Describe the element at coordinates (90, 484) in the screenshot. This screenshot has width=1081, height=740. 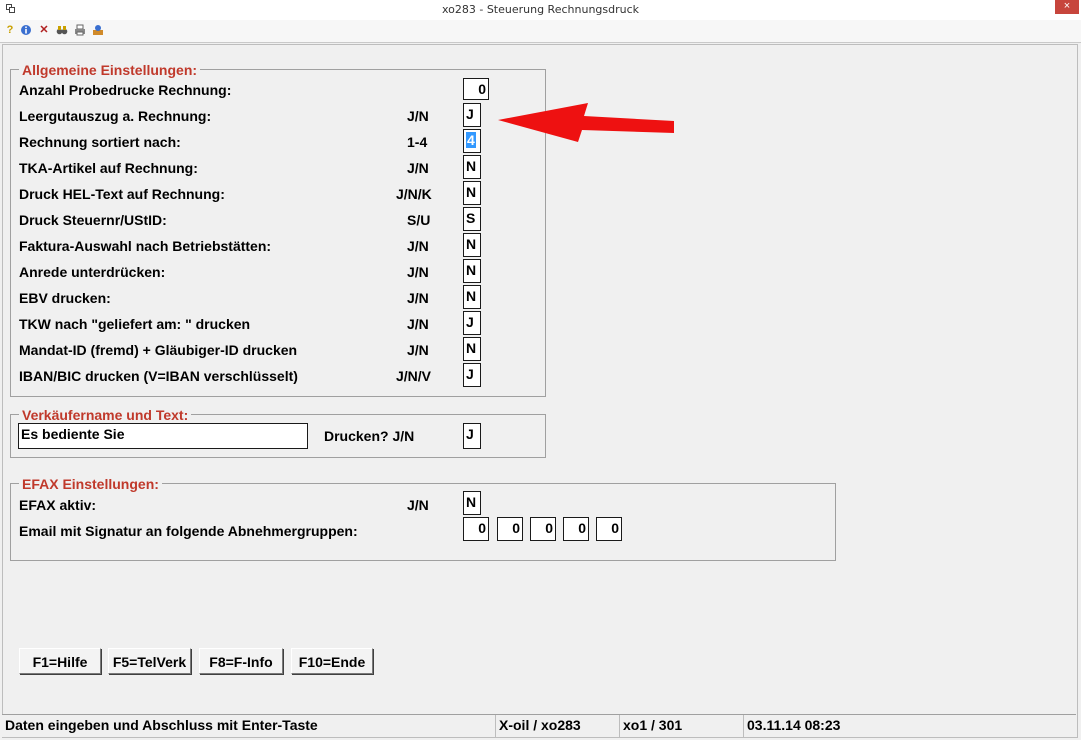
I see `efax-group-title: EFAX Einstellungen:` at that location.